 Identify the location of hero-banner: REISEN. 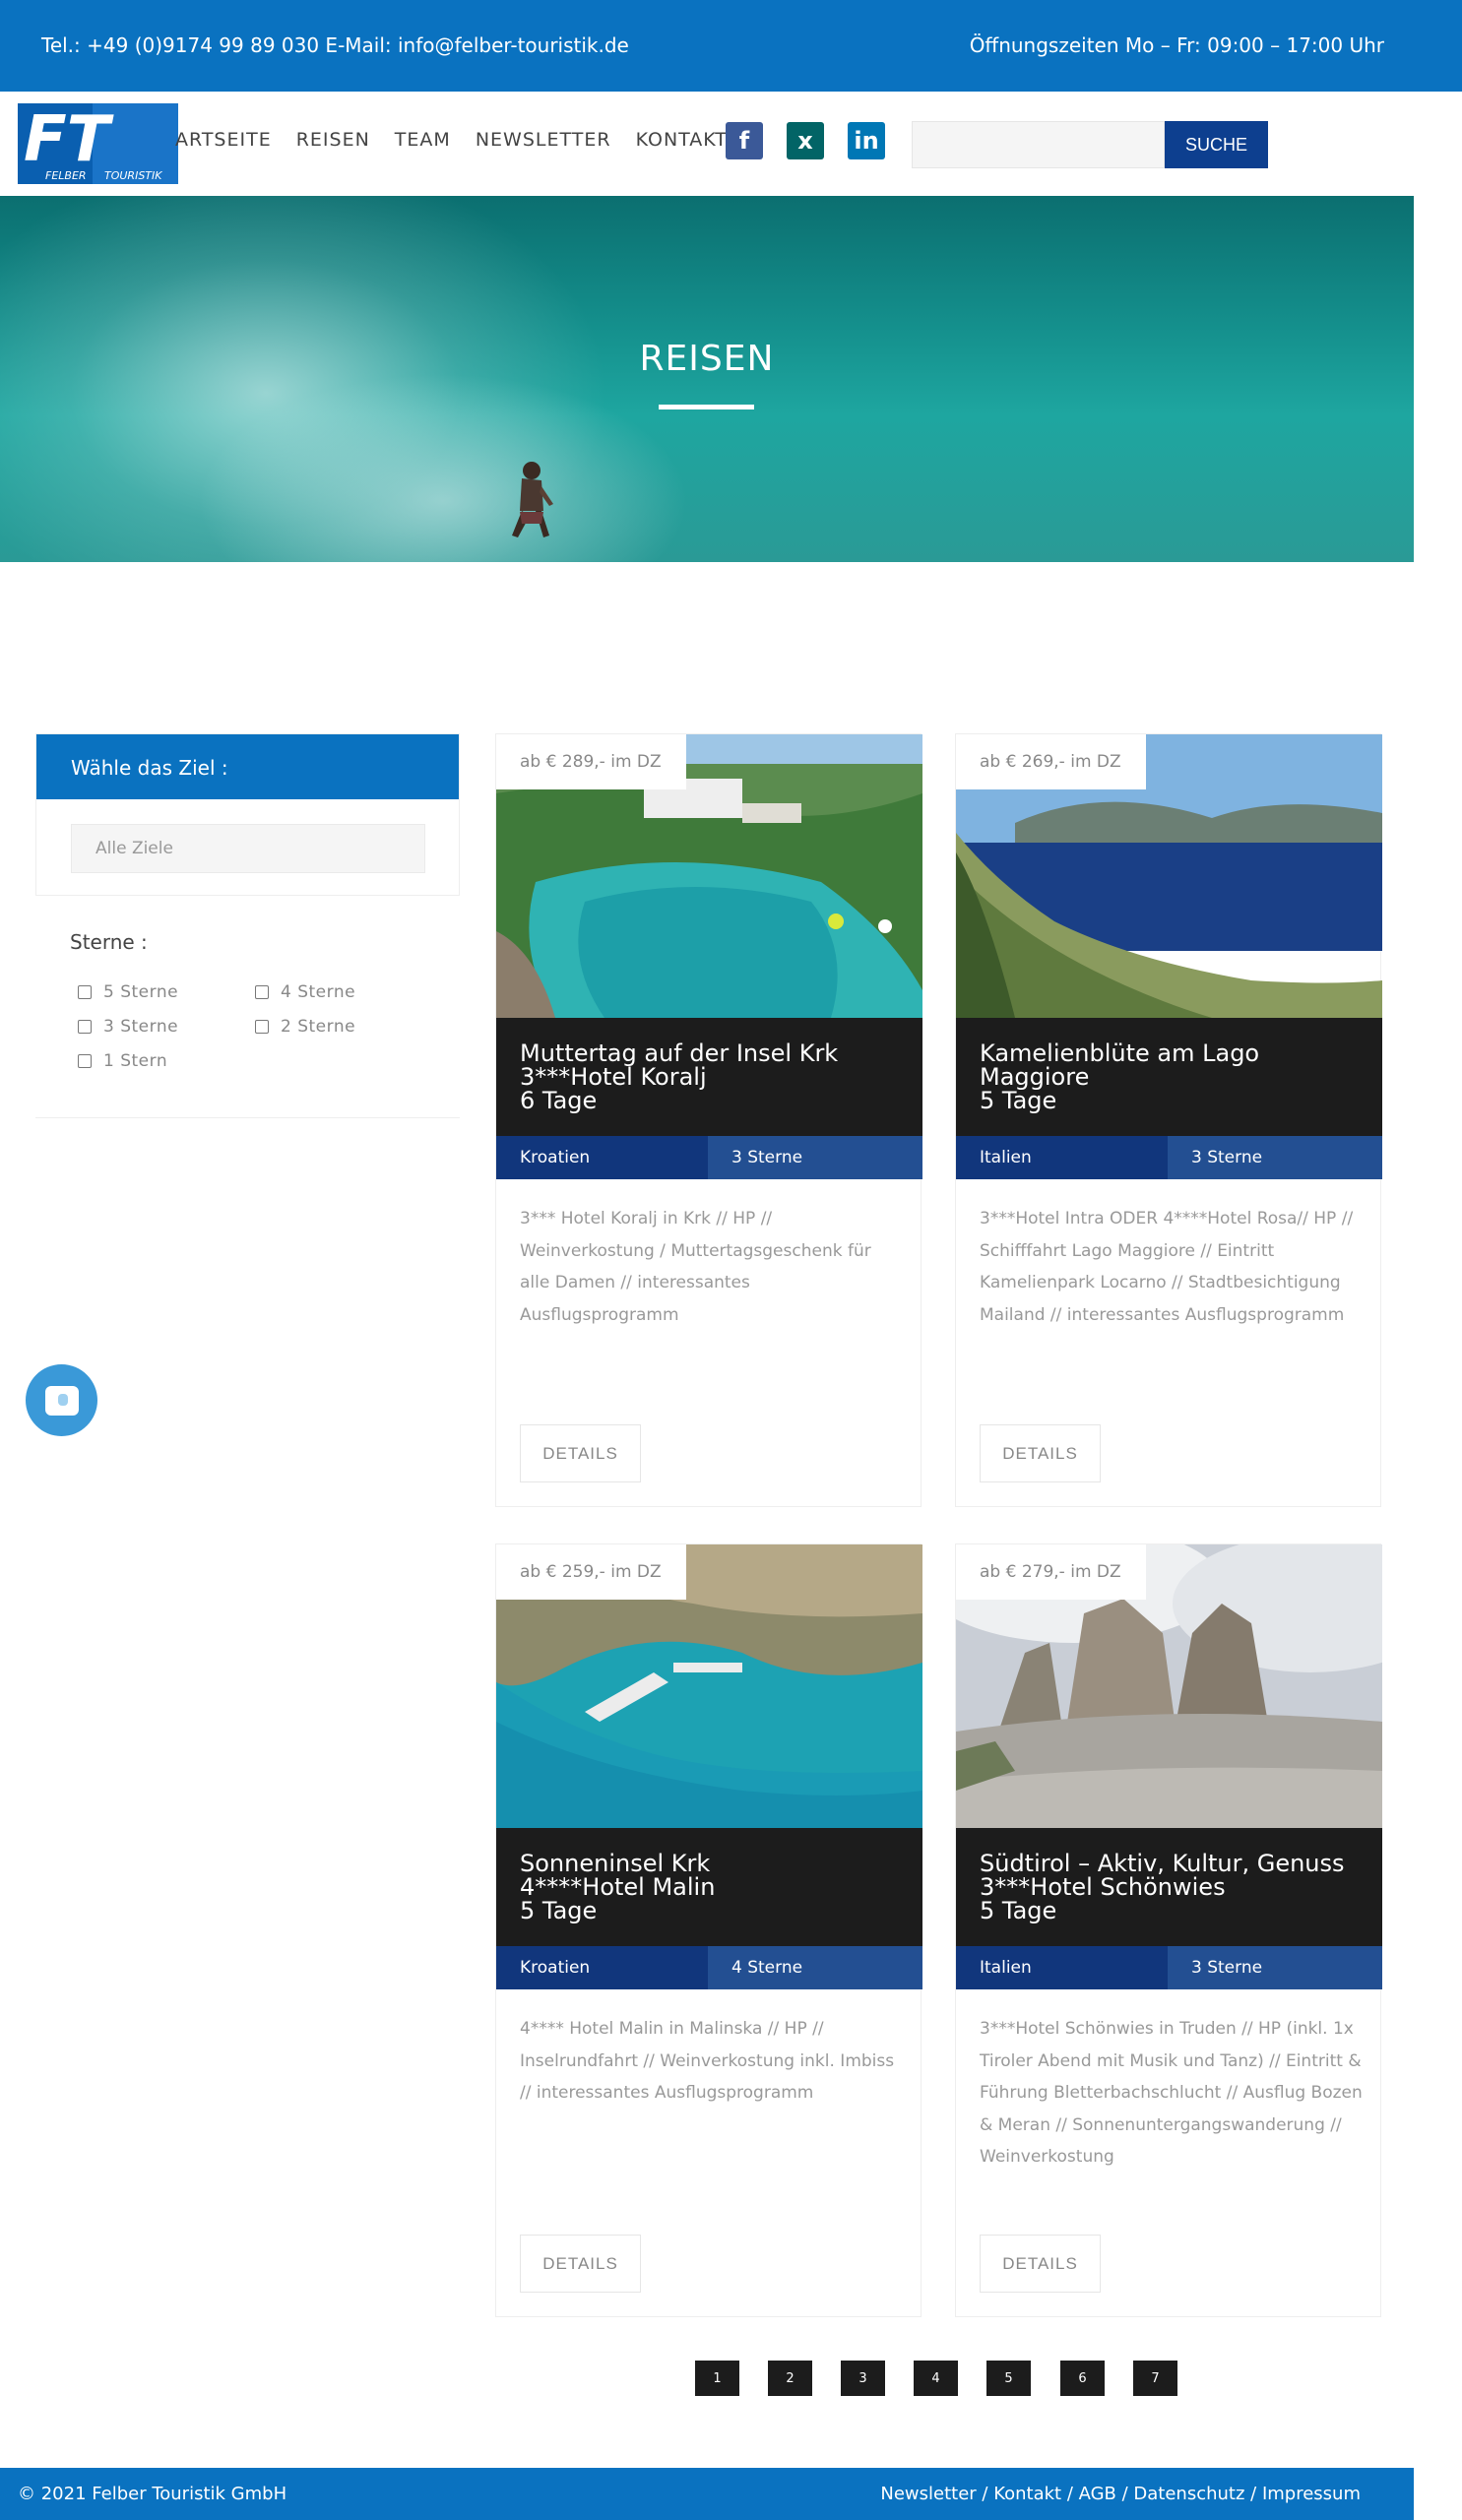
(707, 379).